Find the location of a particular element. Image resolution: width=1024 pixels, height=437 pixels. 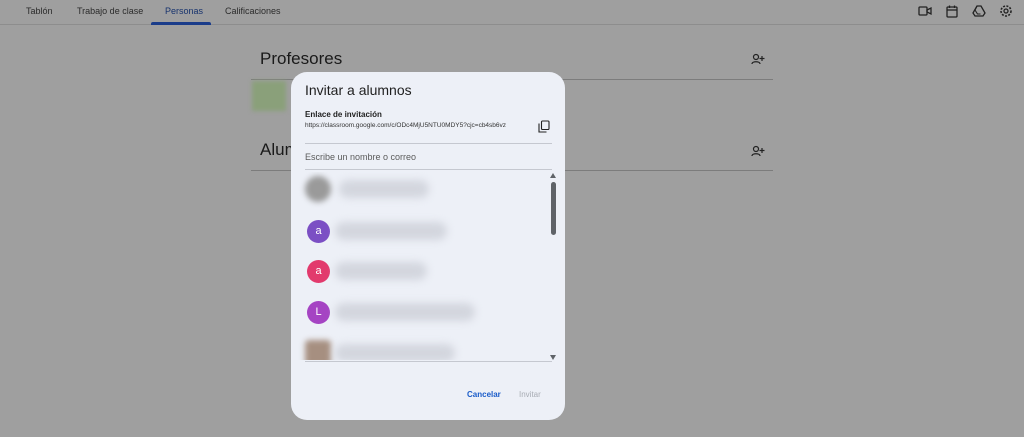

dialog-title: Invitar a alumnos is located at coordinates (358, 90).